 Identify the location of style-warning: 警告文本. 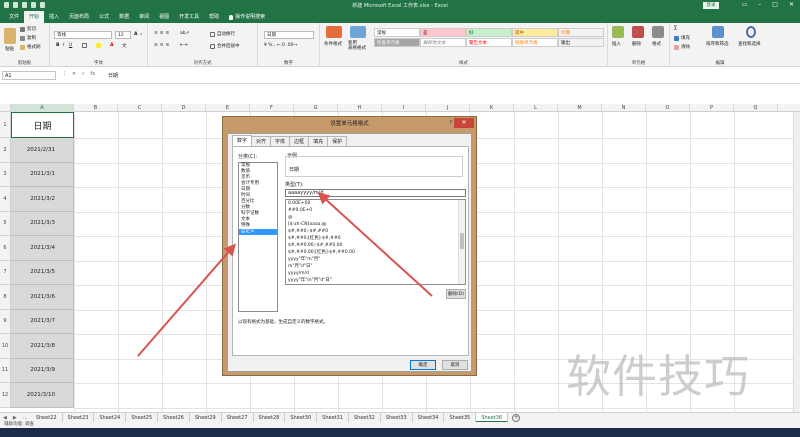
(489, 42).